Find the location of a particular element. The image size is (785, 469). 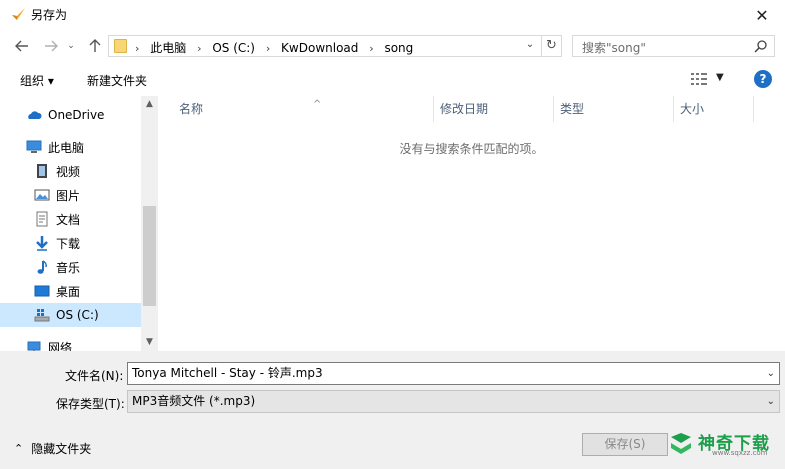

search-icon is located at coordinates (760, 46).